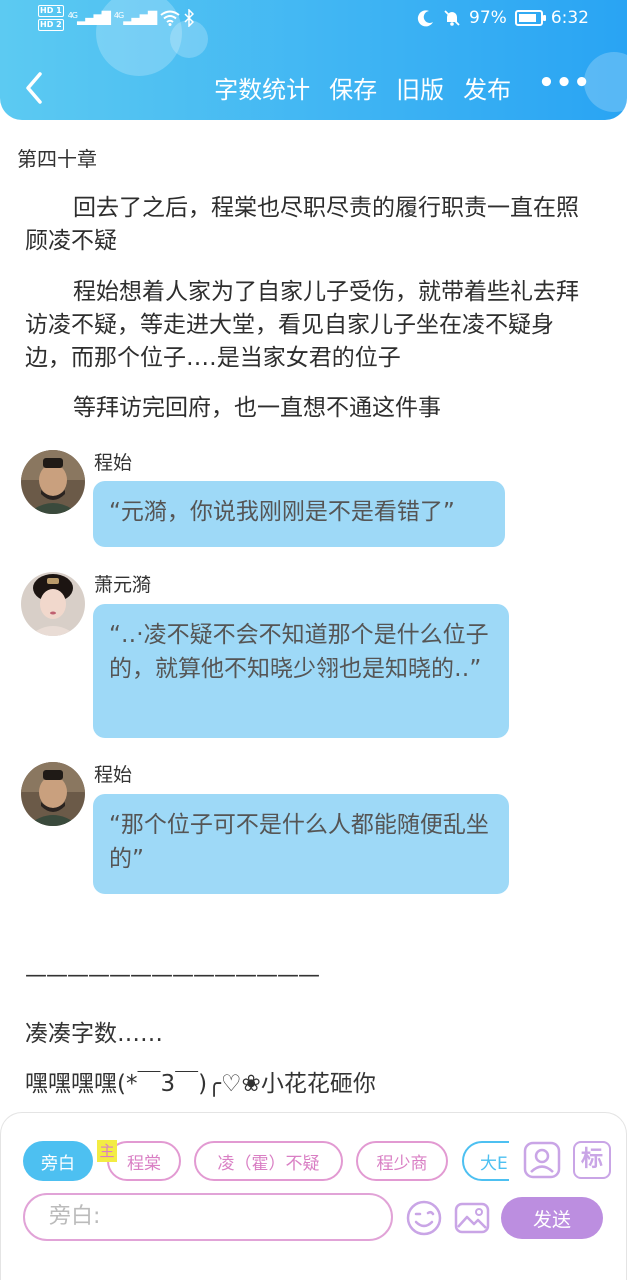  What do you see at coordinates (425, 18) in the screenshot?
I see `moon-icon` at bounding box center [425, 18].